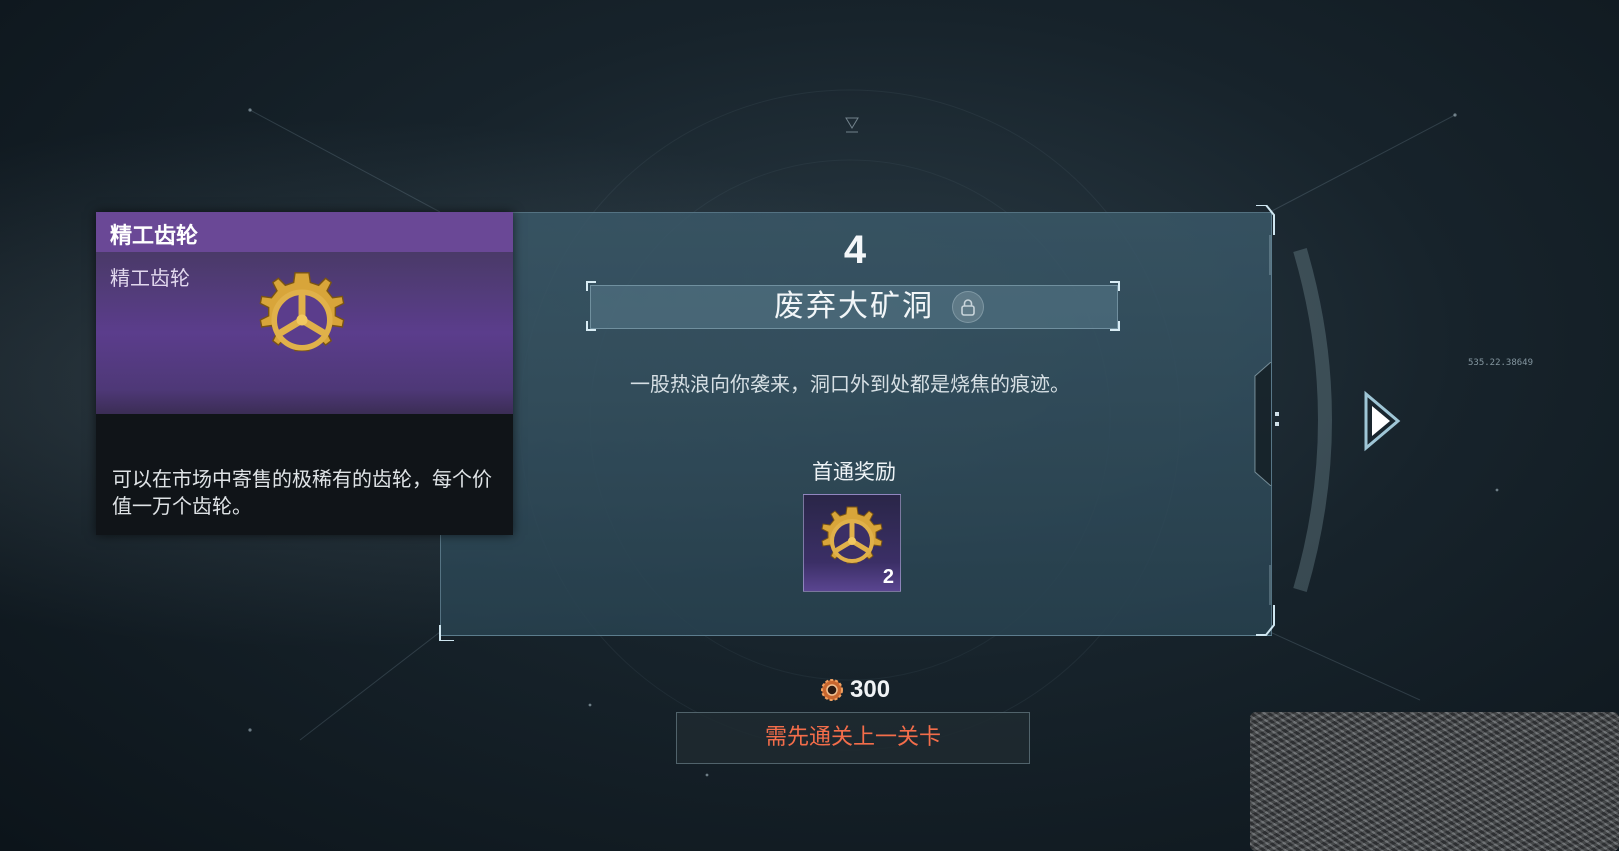 The image size is (1619, 851). I want to click on level-title-bar: 废弃大矿洞, so click(854, 307).